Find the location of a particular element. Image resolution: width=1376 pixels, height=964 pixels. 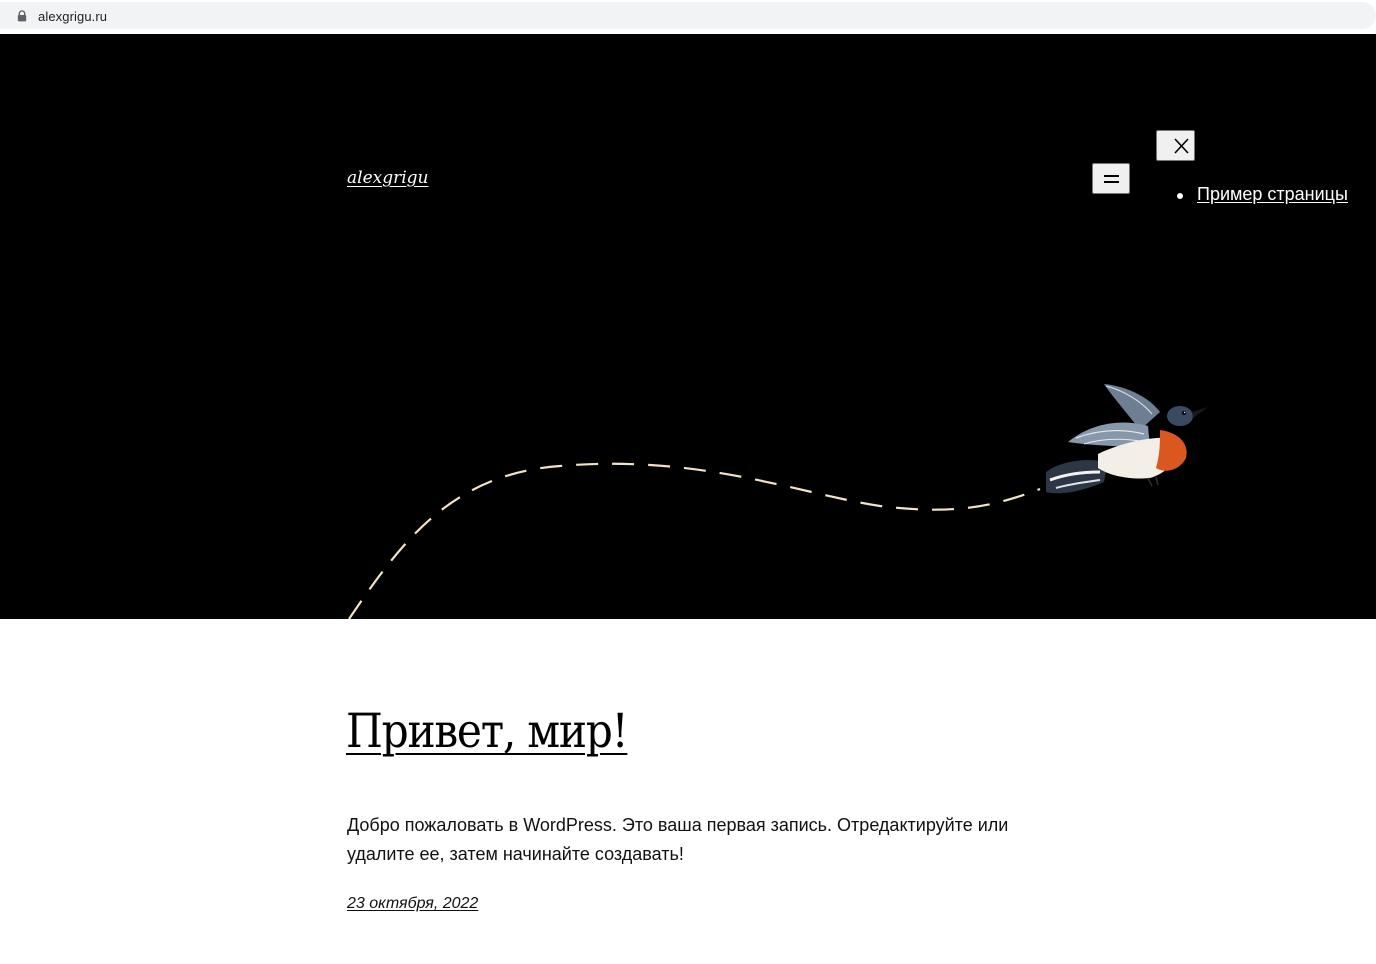

bird-icon is located at coordinates (1127, 439).